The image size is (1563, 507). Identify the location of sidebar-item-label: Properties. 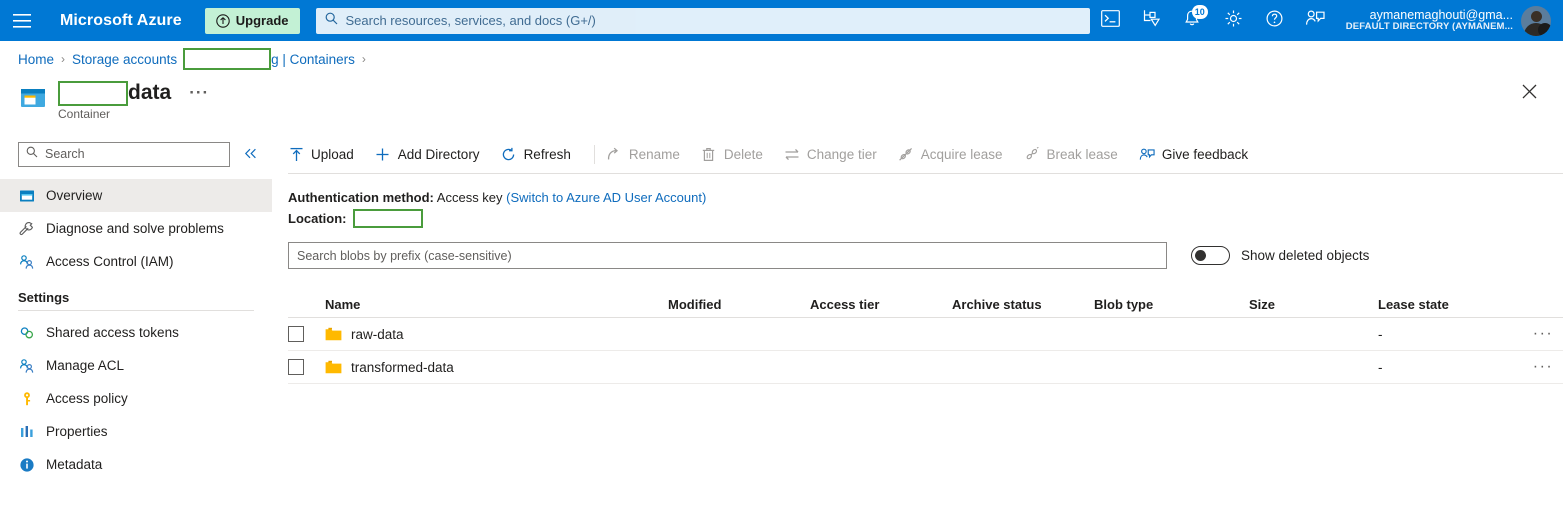
(77, 431).